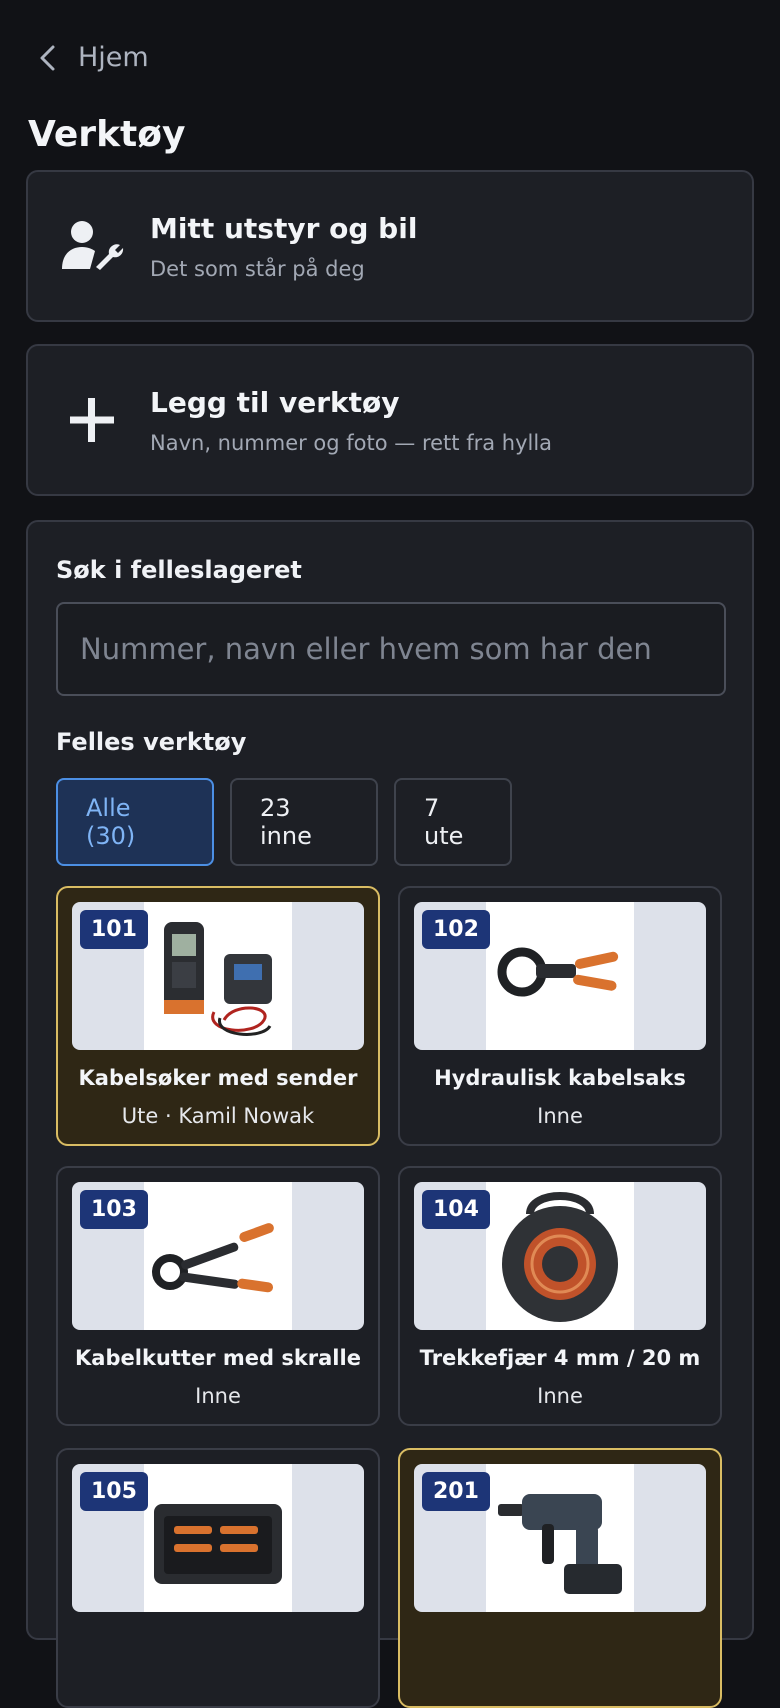 This screenshot has height=1708, width=780. Describe the element at coordinates (114, 929) in the screenshot. I see `tool-number-badge: 101` at that location.